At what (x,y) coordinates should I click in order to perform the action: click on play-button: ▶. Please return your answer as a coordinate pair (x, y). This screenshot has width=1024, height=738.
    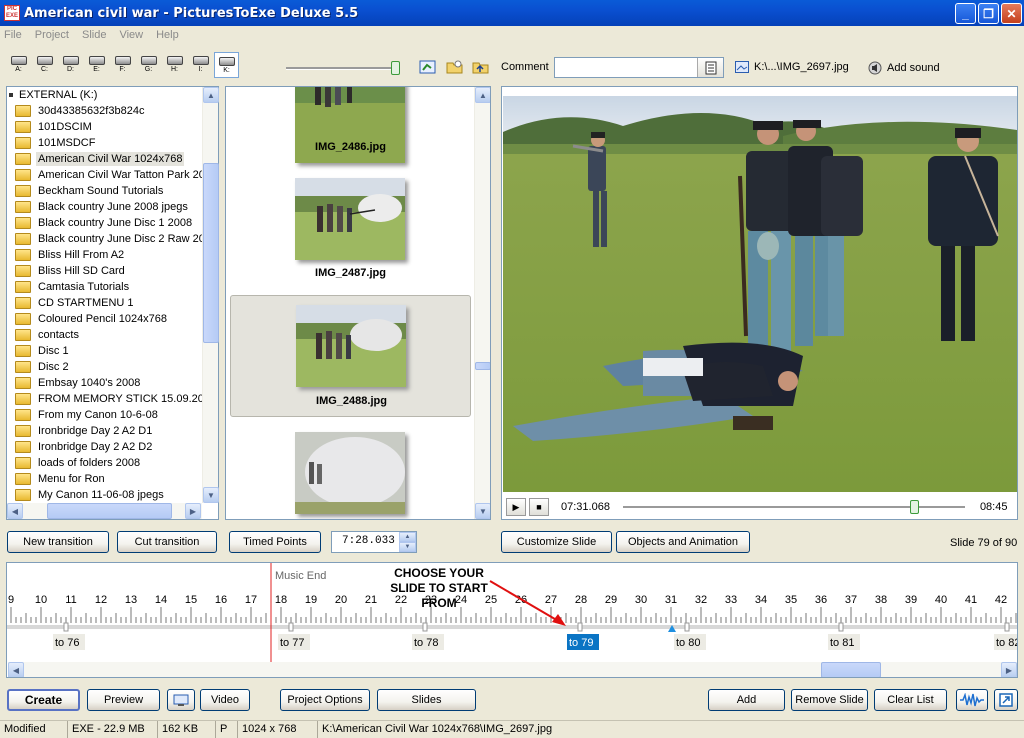
    Looking at the image, I should click on (516, 507).